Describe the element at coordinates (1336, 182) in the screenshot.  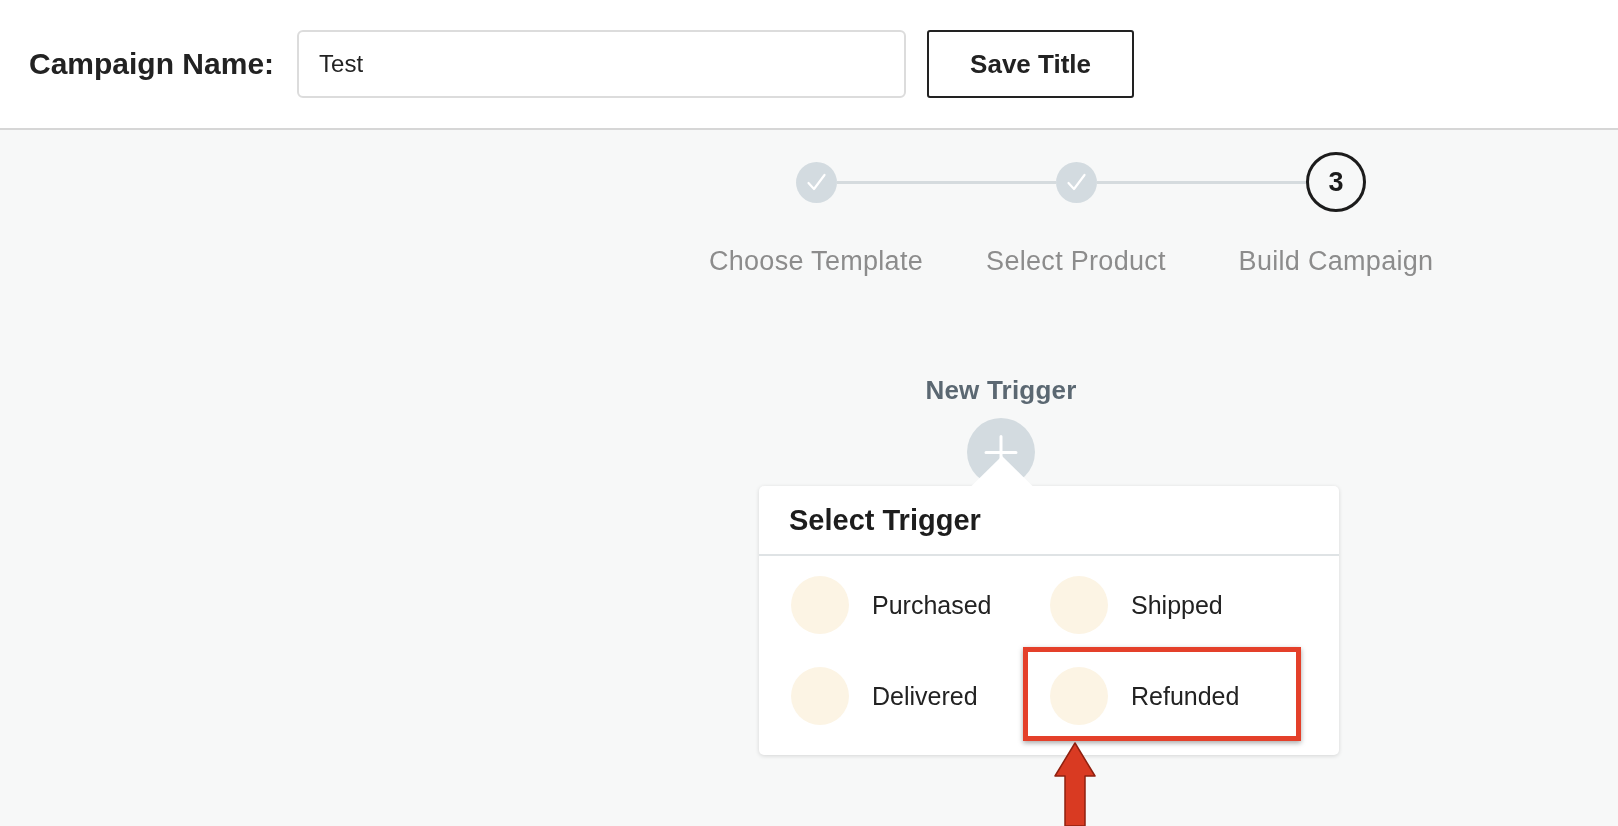
I see `step-number: 3` at that location.